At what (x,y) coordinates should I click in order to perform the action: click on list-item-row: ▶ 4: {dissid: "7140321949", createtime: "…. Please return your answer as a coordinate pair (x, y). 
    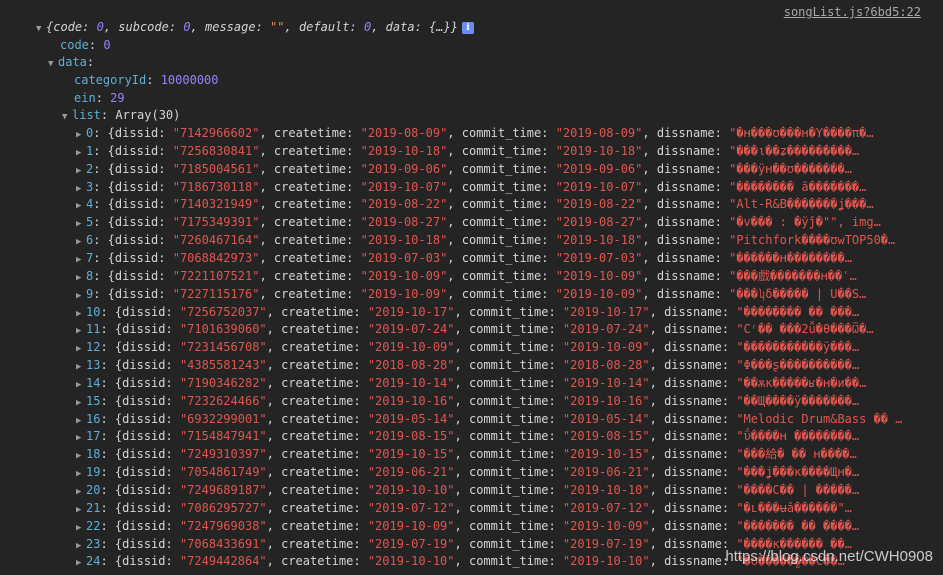
    Looking at the image, I should click on (475, 204).